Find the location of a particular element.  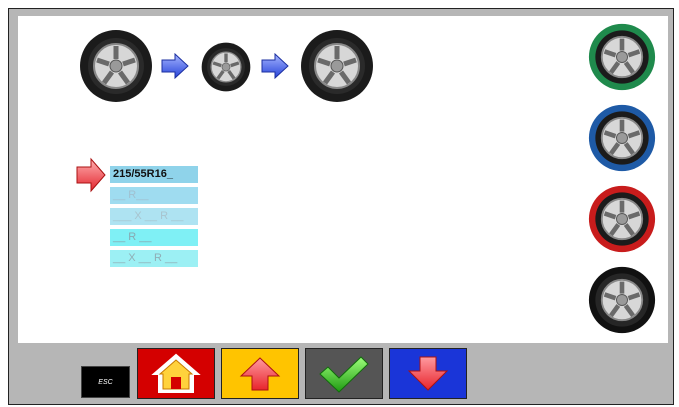

home-button is located at coordinates (176, 373).